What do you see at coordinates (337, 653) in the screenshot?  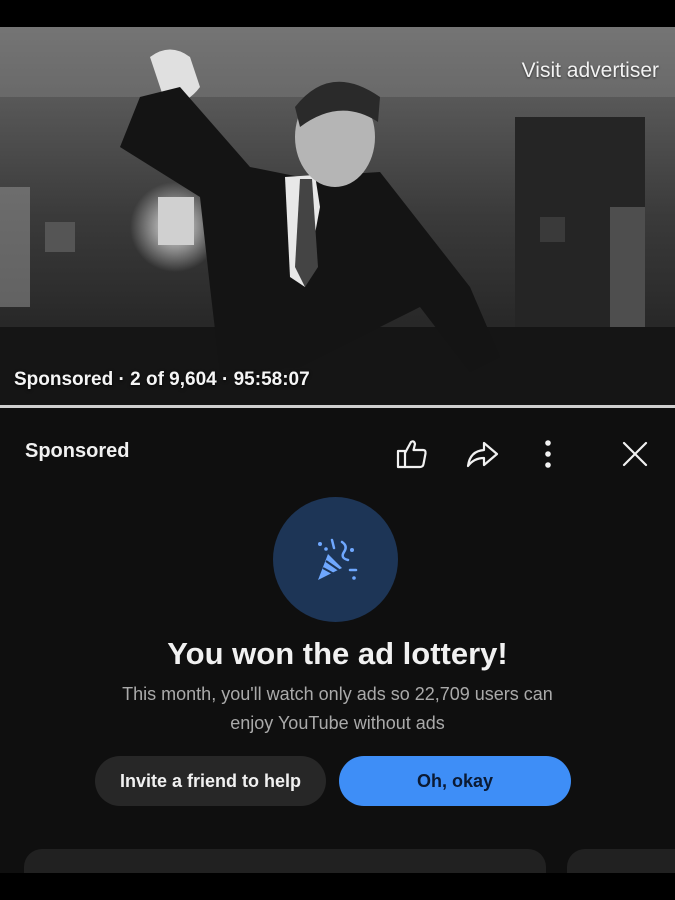 I see `headline: You won the ad lottery!` at bounding box center [337, 653].